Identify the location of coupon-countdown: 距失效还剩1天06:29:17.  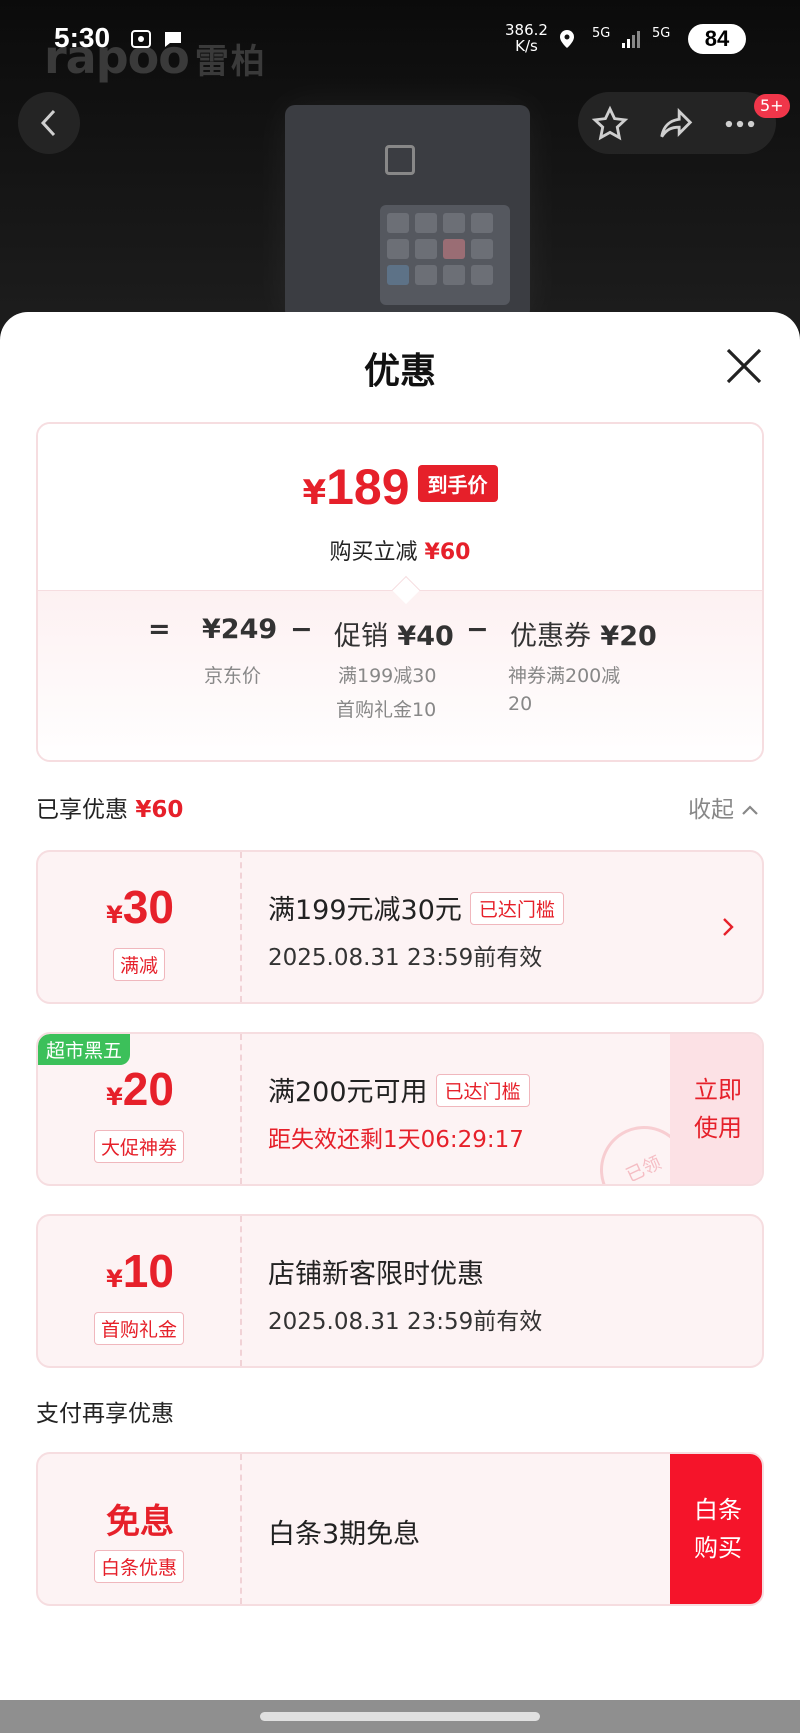
(396, 1140).